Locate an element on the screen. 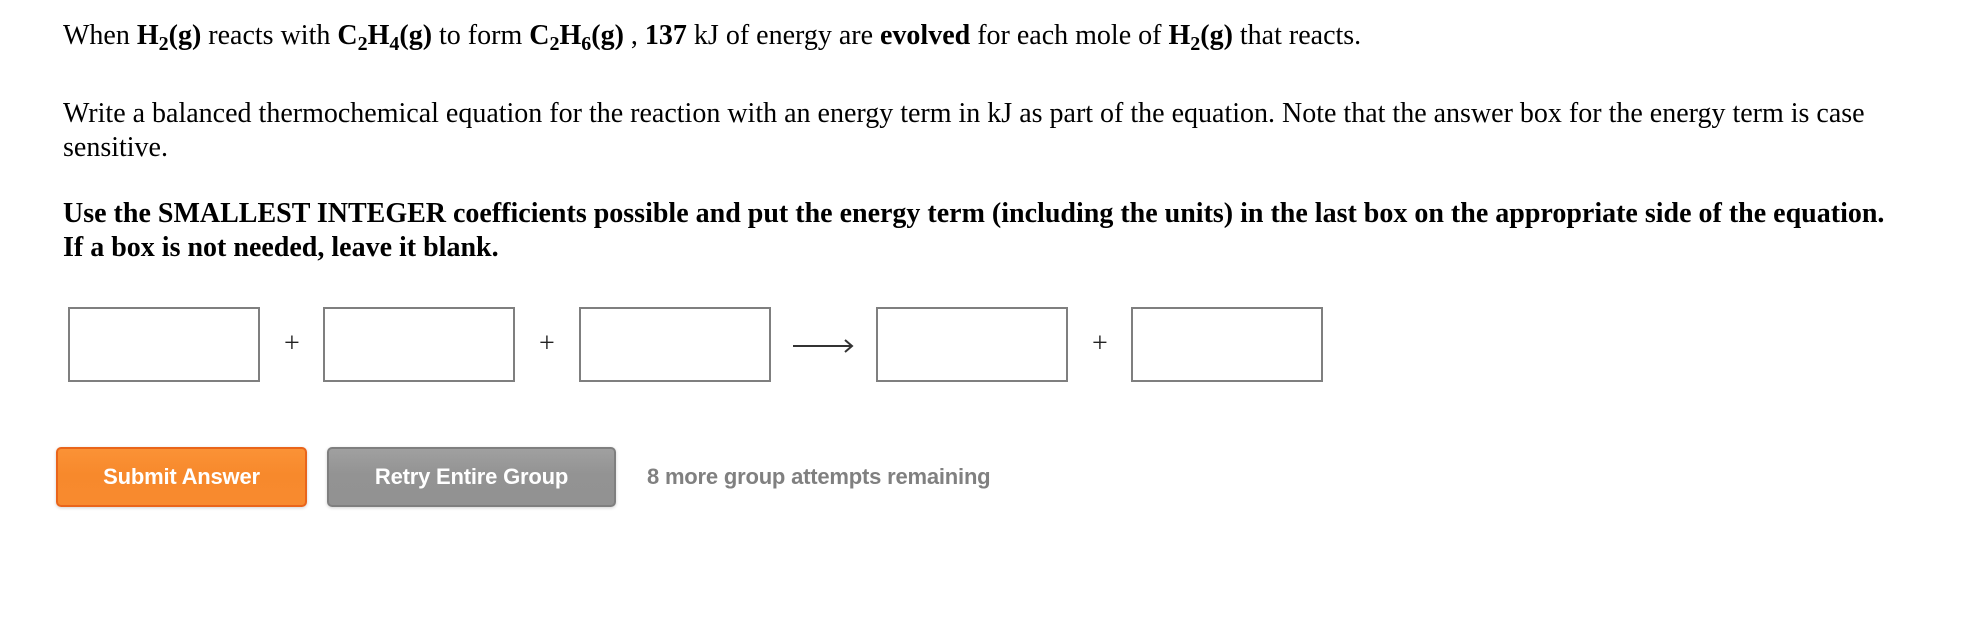 The height and width of the screenshot is (618, 1966). energy-value: 137 is located at coordinates (665, 35).